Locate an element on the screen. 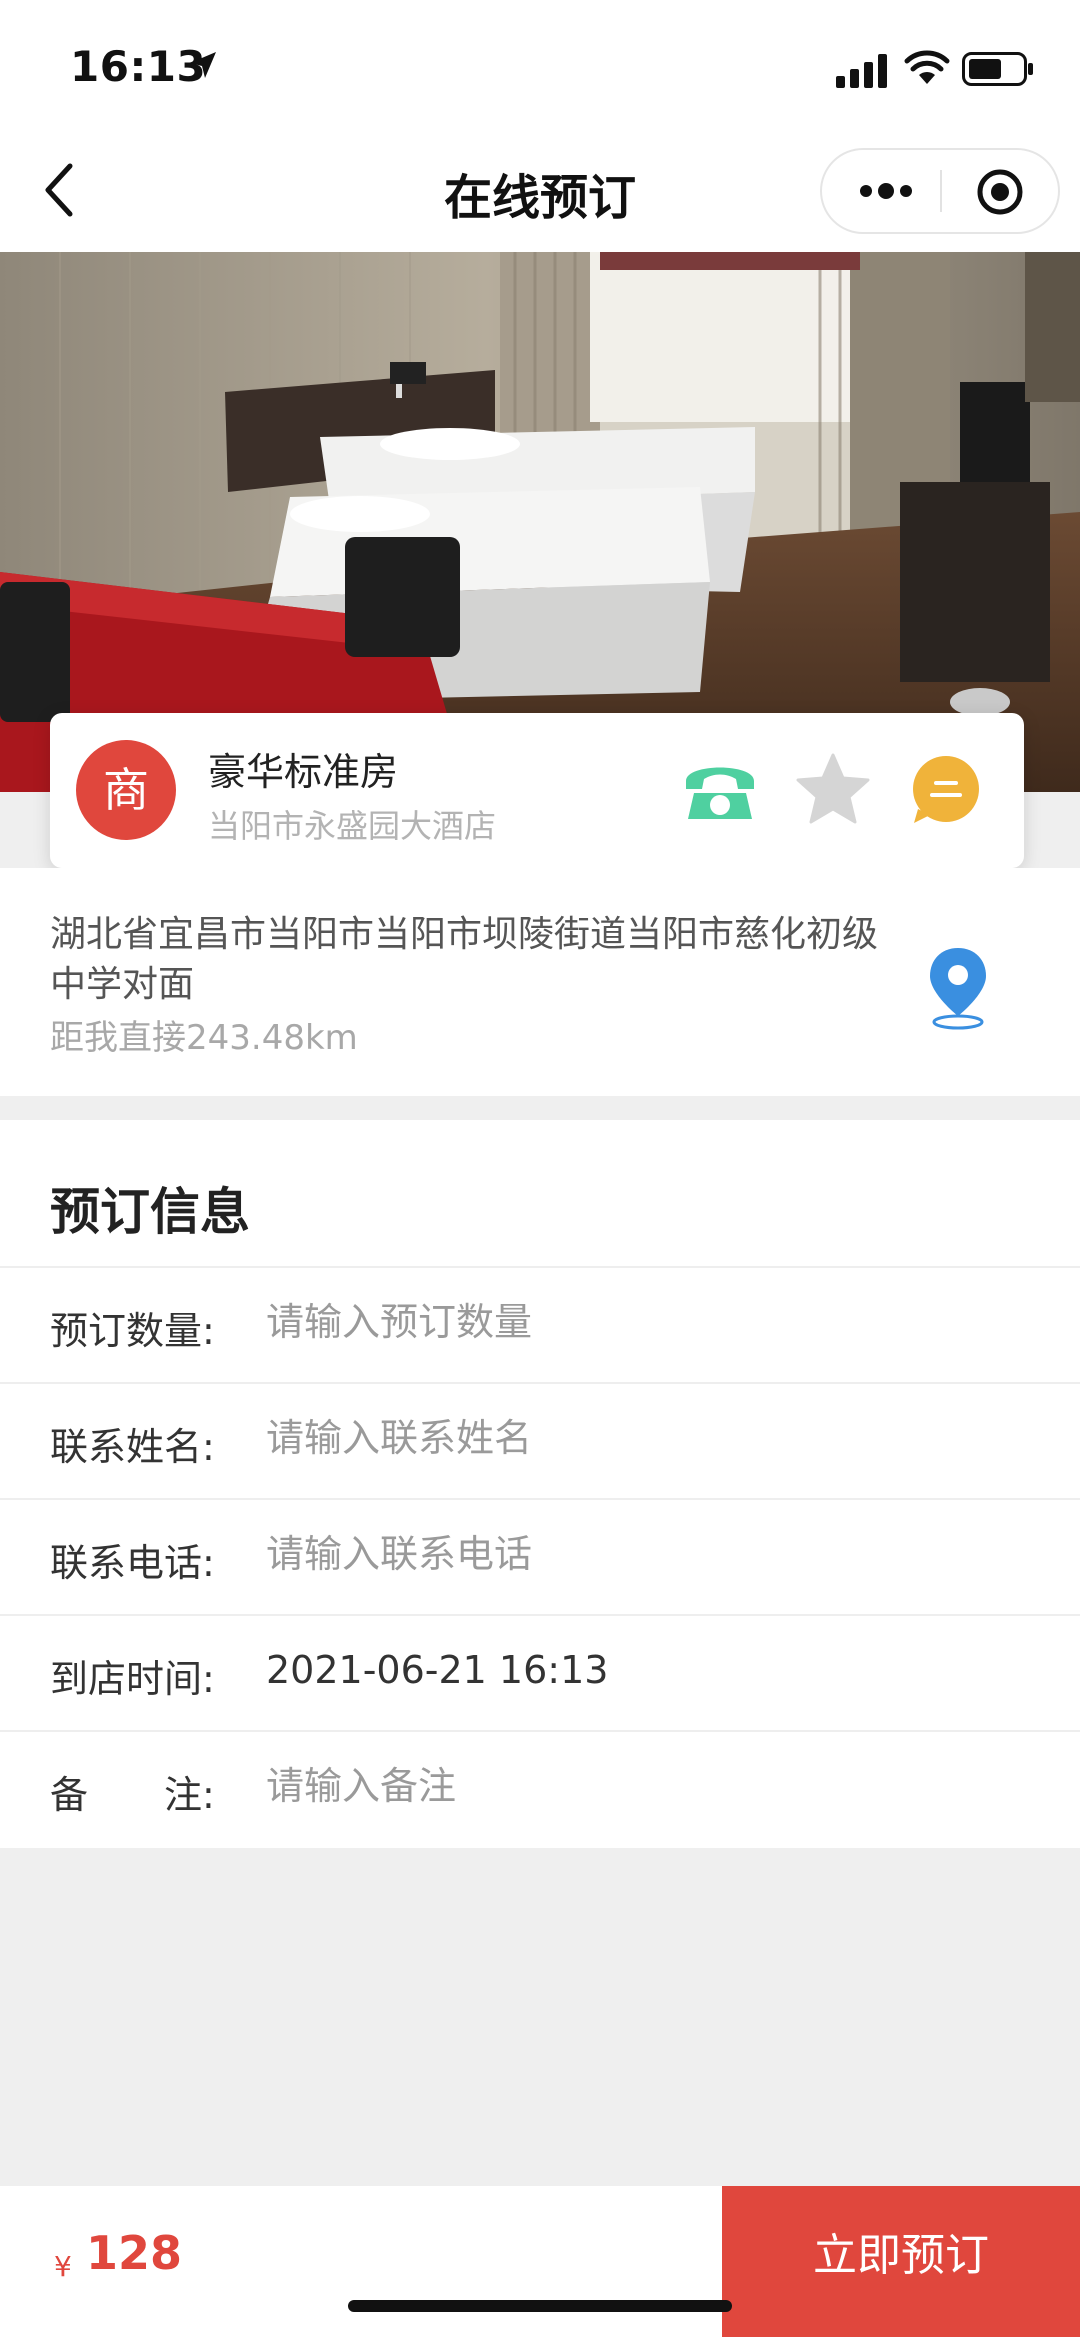 The width and height of the screenshot is (1080, 2337). favorite-star-icon is located at coordinates (833, 788).